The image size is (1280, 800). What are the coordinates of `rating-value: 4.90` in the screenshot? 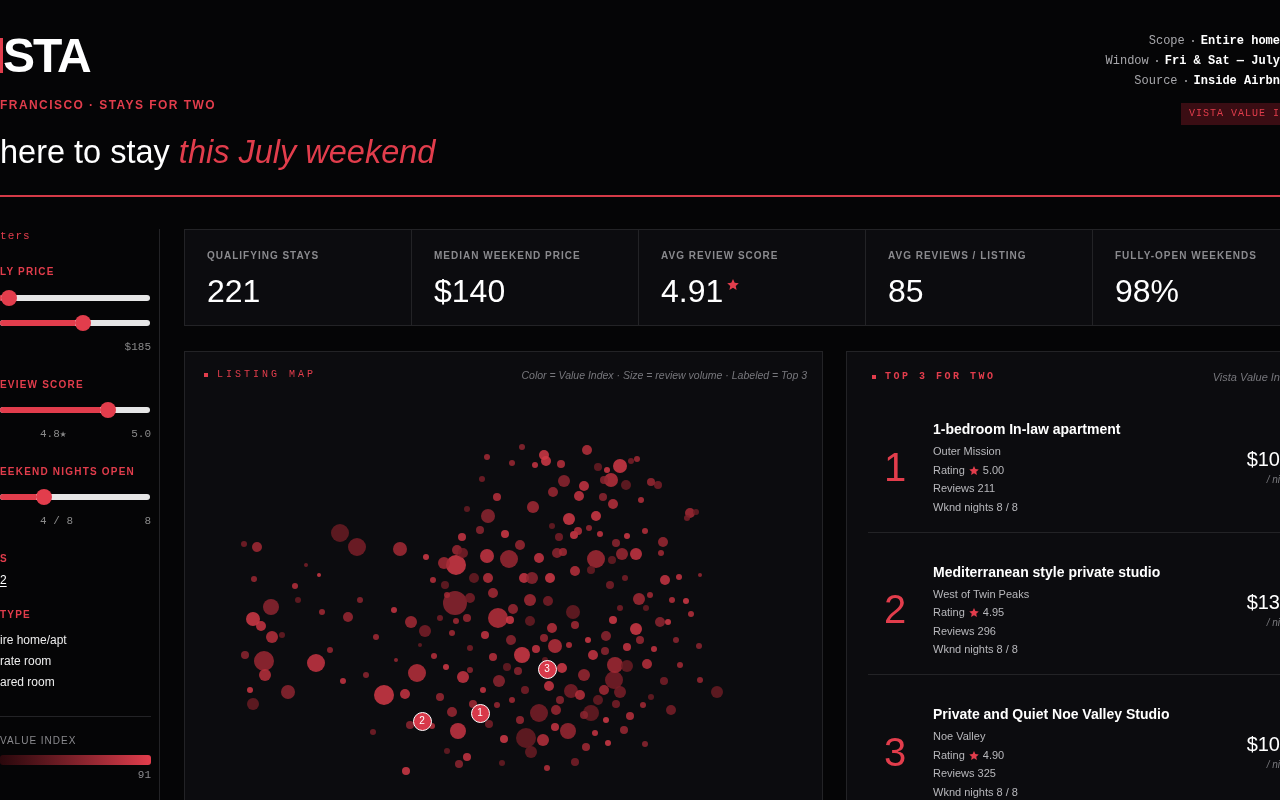 It's located at (993, 755).